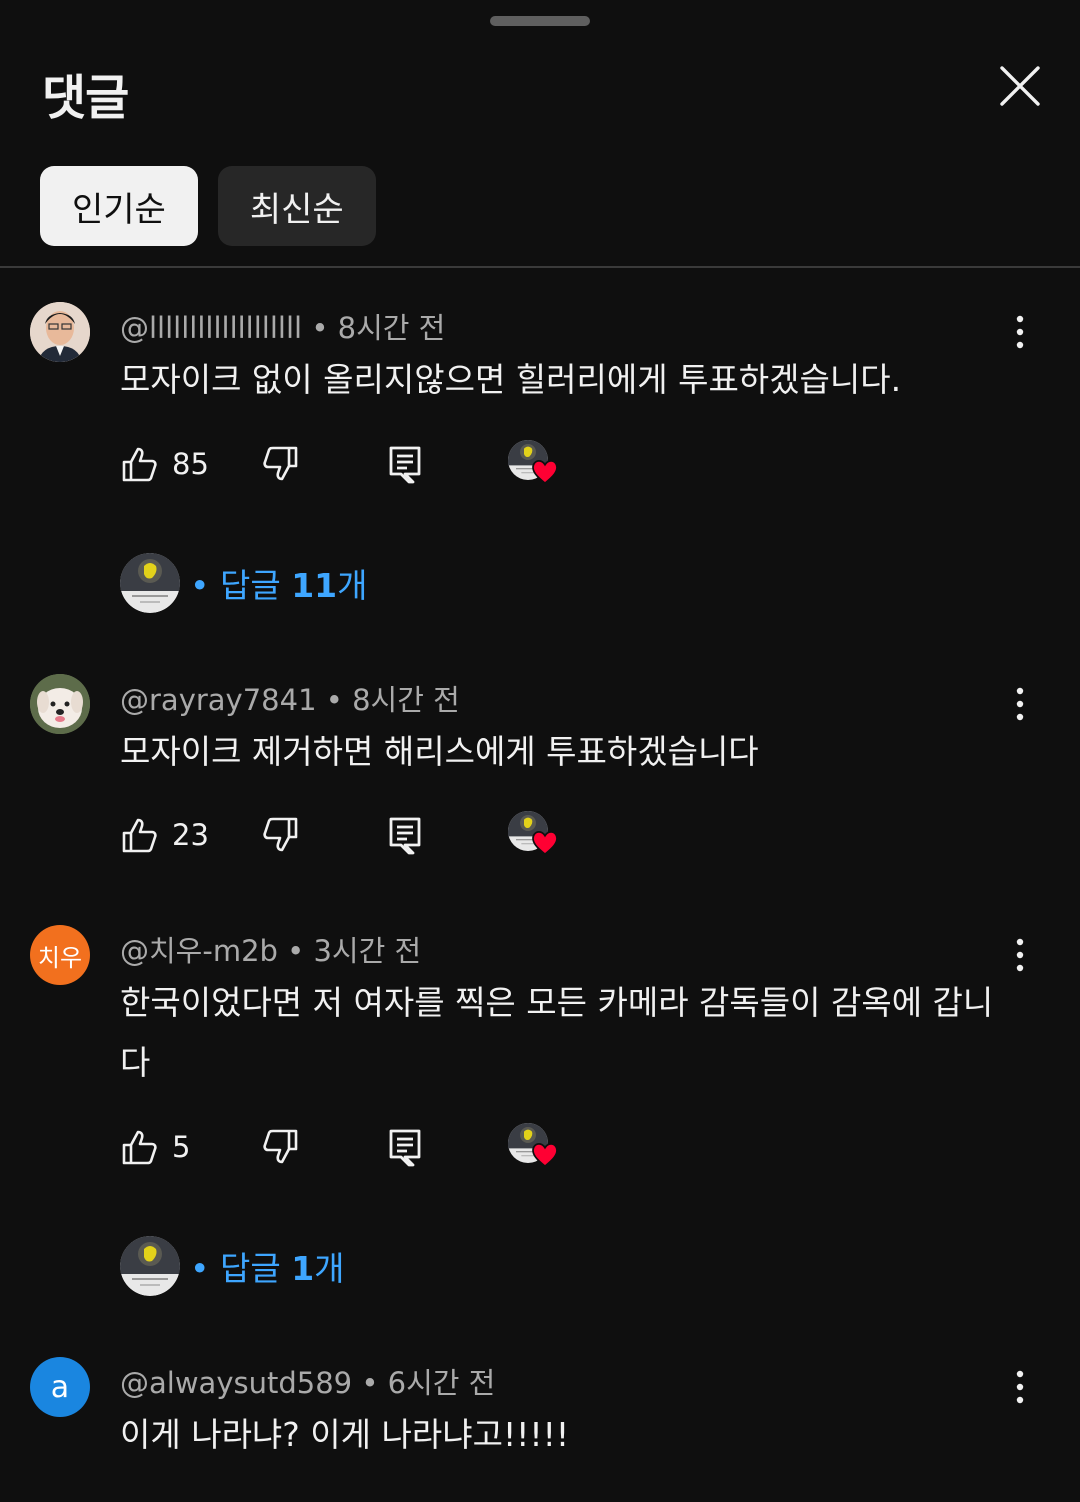  Describe the element at coordinates (441, 1383) in the screenshot. I see `comment-time: 6시간 전` at that location.